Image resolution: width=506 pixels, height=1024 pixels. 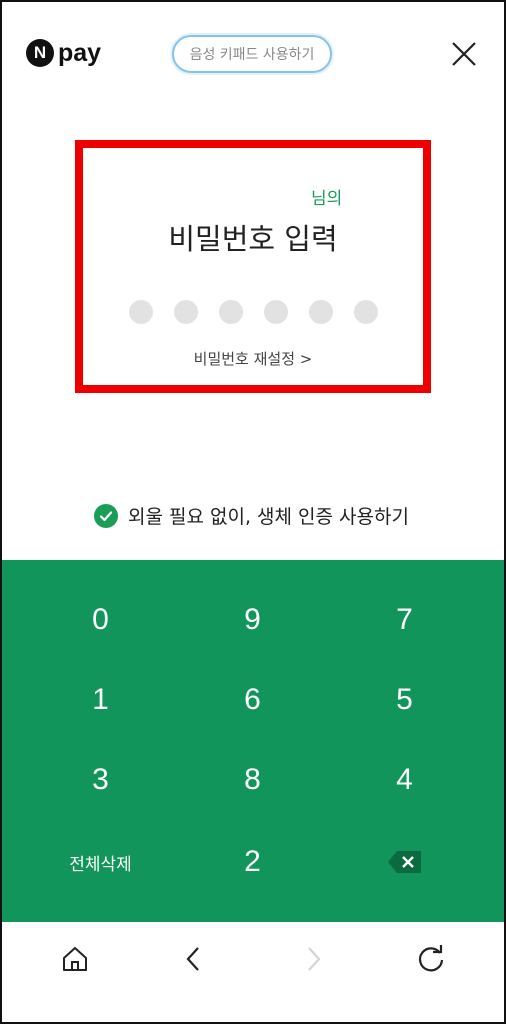 I want to click on key-3: 3, so click(x=100, y=780).